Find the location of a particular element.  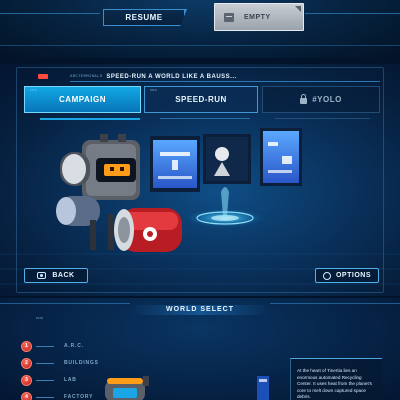

ws-frame-left is located at coordinates (65, 303).